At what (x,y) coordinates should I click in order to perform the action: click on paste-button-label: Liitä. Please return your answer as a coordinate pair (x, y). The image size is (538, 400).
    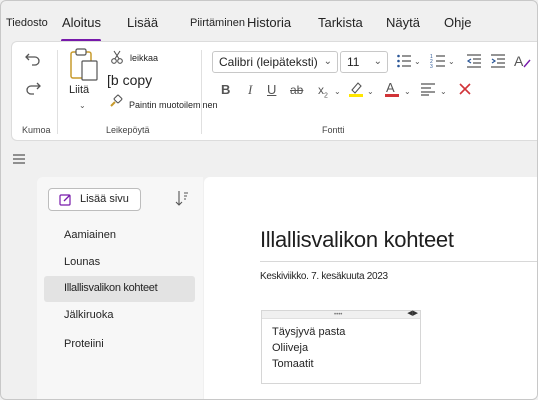
    Looking at the image, I should click on (79, 90).